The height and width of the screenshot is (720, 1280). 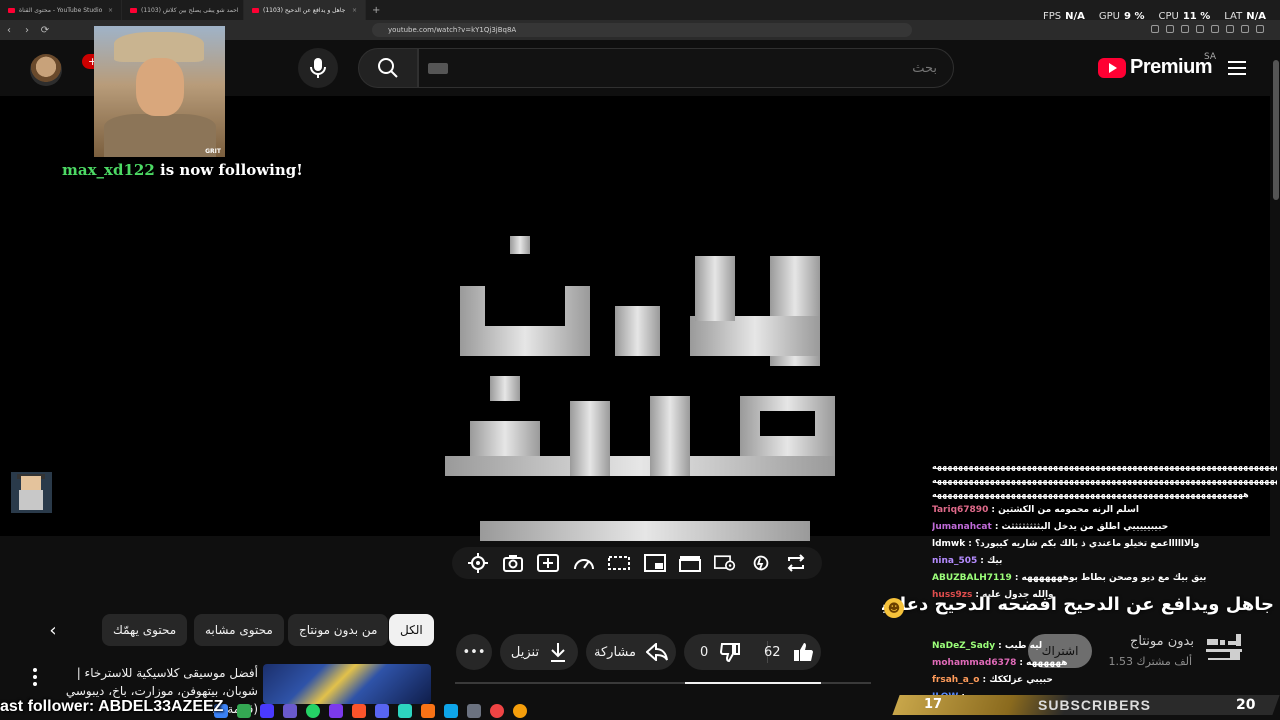 What do you see at coordinates (992, 680) in the screenshot?
I see `chat-message: frsah_a_o: حبيبي عزلككك` at bounding box center [992, 680].